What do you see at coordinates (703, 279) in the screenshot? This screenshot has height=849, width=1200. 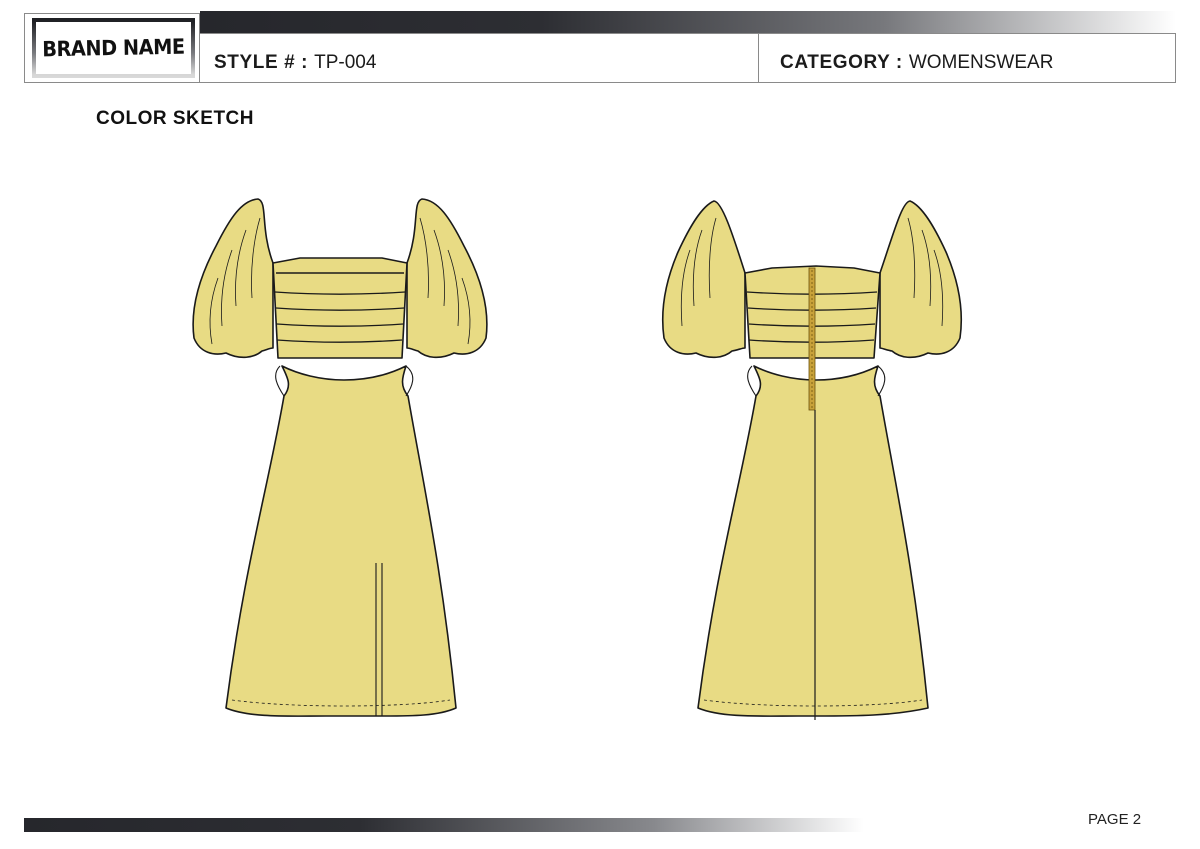 I see `back-left-sleeve` at bounding box center [703, 279].